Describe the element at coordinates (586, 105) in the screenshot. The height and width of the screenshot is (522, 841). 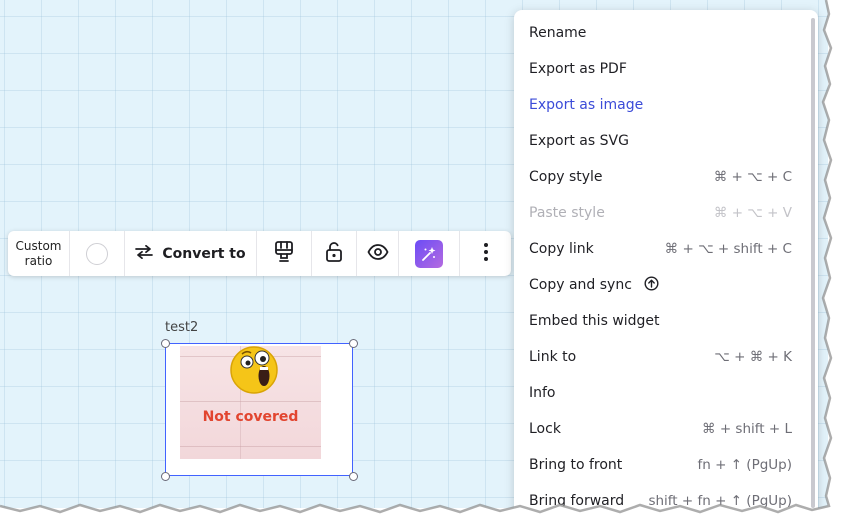
I see `menu-item-label: Export as image` at that location.